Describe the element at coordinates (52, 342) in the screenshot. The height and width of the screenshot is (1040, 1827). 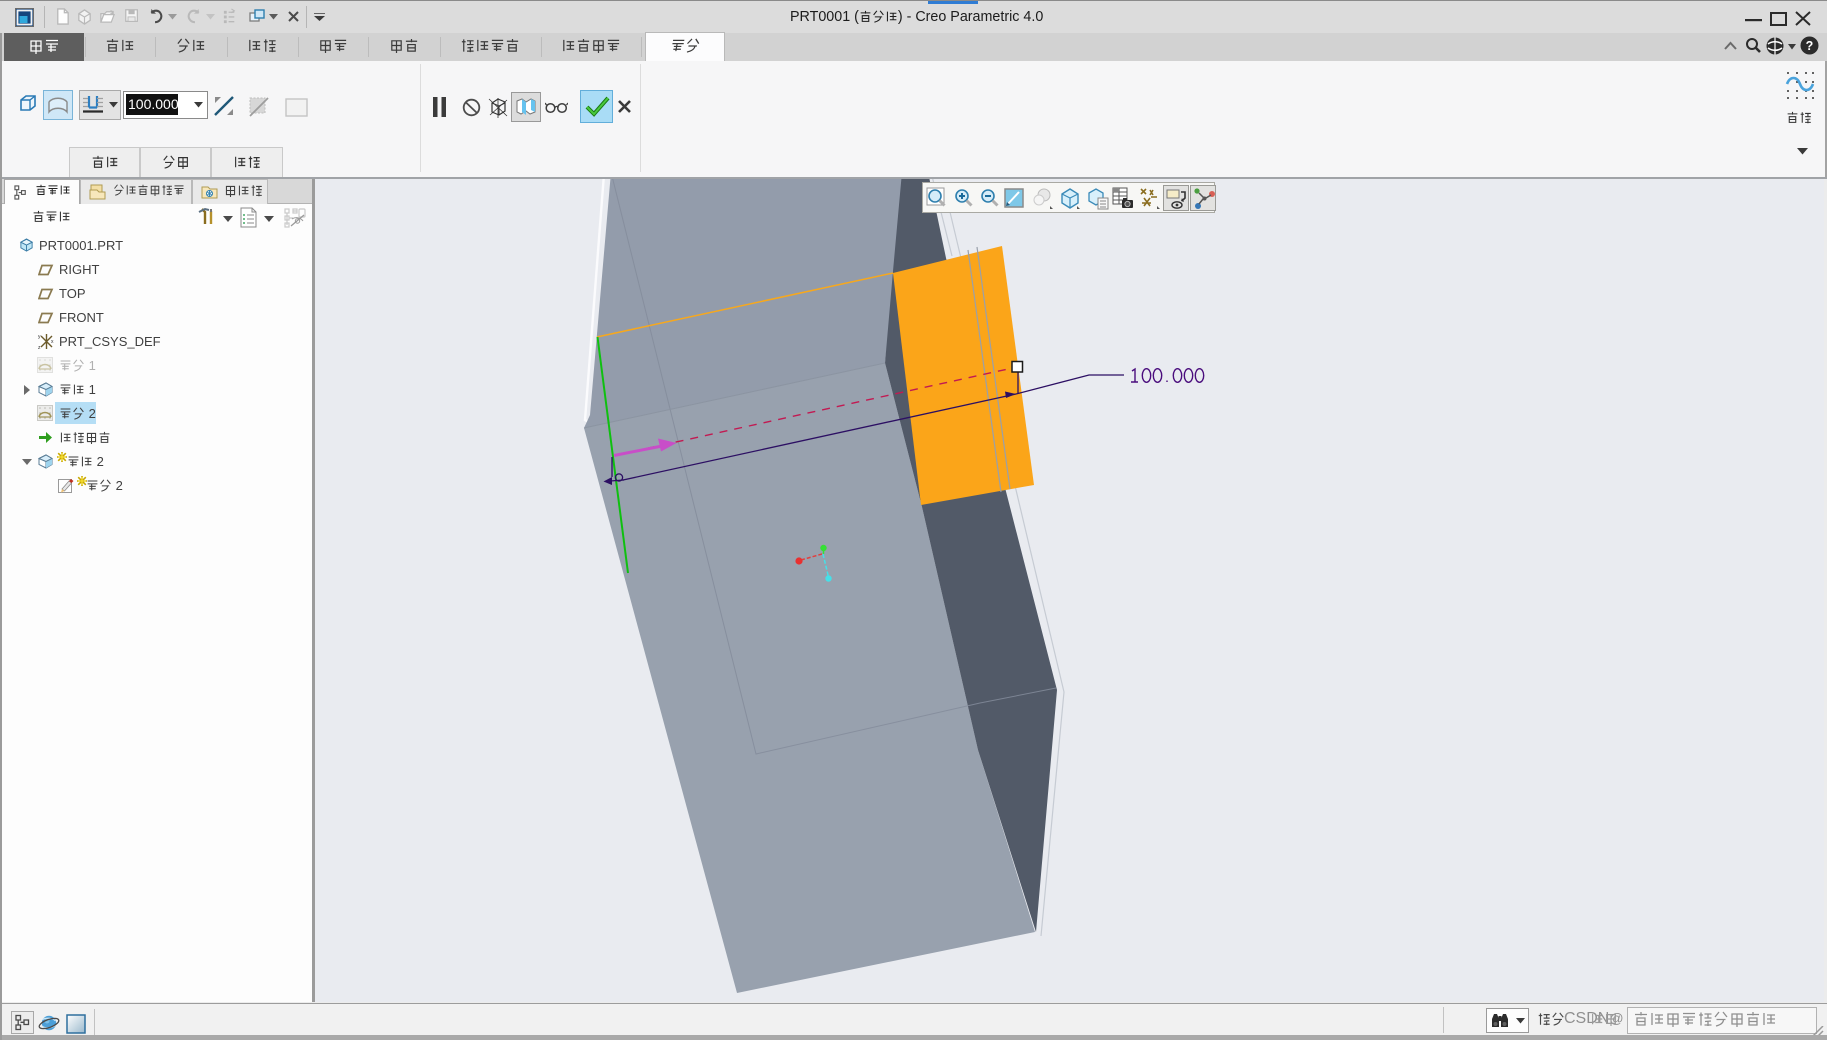
I see `svg-text: x` at that location.